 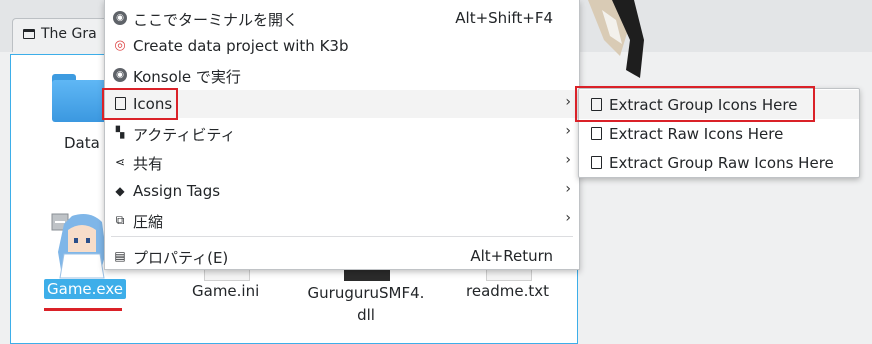 I want to click on share-icon: ⋖, so click(x=120, y=162).